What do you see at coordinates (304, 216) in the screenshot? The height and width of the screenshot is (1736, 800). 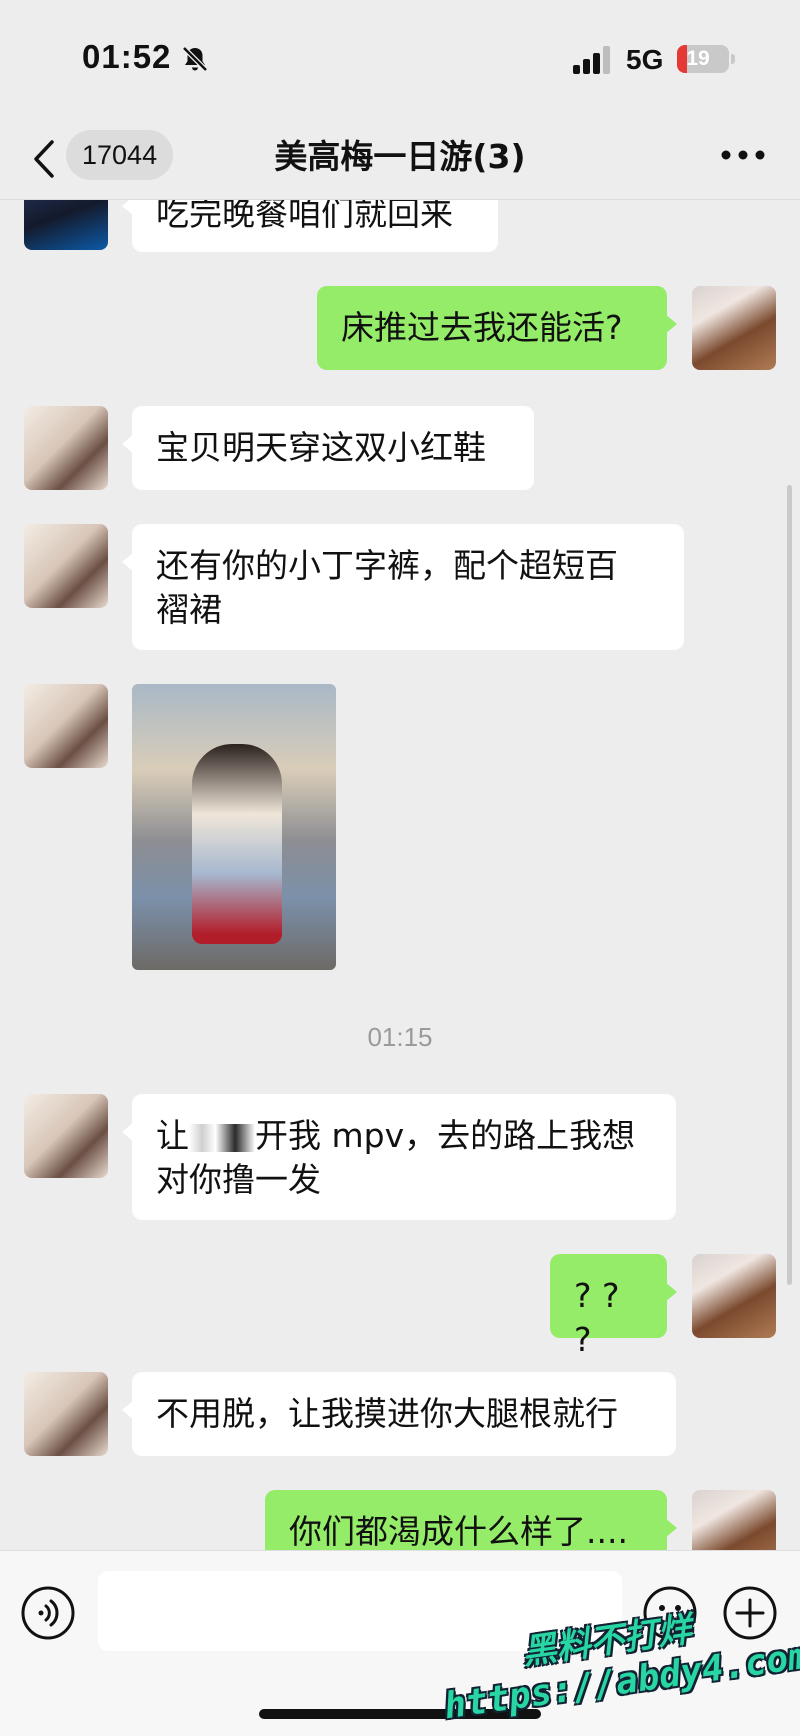 I see `message-text: 吃完晚餐咱们就回来` at bounding box center [304, 216].